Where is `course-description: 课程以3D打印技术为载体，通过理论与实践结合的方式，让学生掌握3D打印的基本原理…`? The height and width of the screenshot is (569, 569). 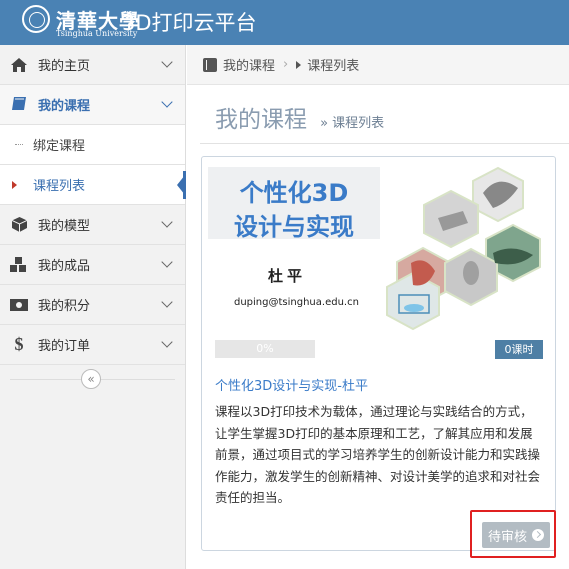
course-description: 课程以3D打印技术为载体，通过理论与实践结合的方式，让学生掌握3D打印的基本原理… is located at coordinates (378, 454).